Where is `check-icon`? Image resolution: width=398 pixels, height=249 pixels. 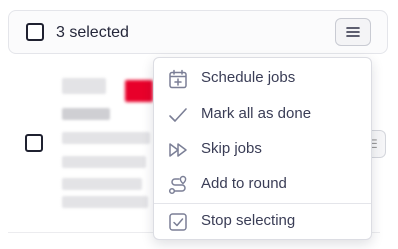 check-icon is located at coordinates (178, 115).